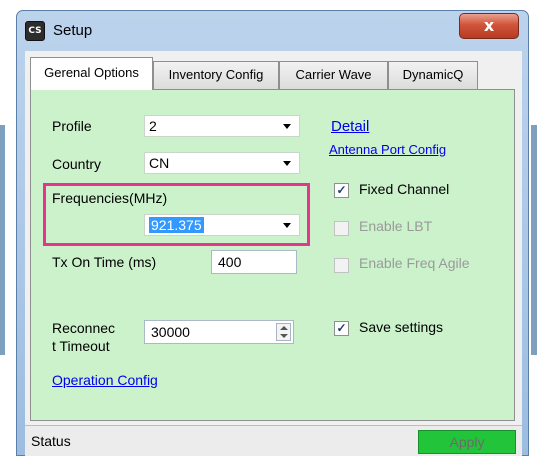 The image size is (537, 456). I want to click on app-icon: CS, so click(35, 31).